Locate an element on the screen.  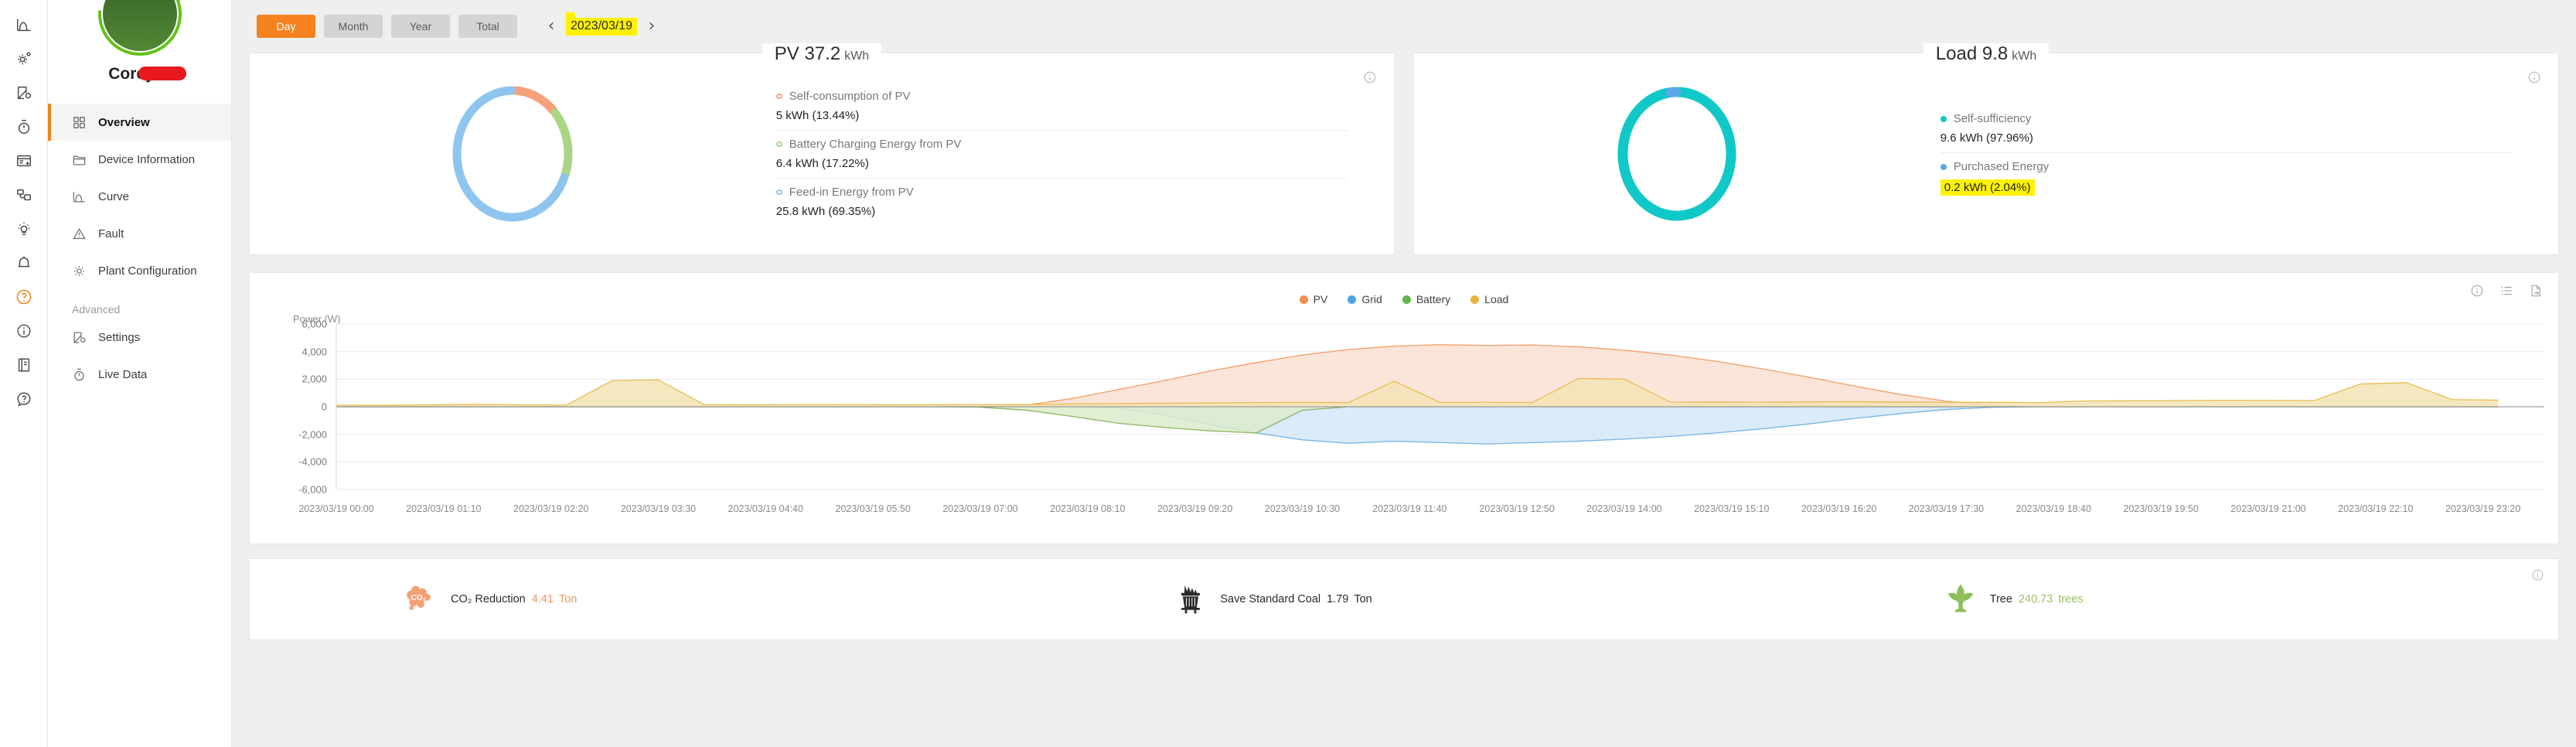
legend-item: Self-sufficiency 9.6 kWh (97.96%) is located at coordinates (2226, 128).